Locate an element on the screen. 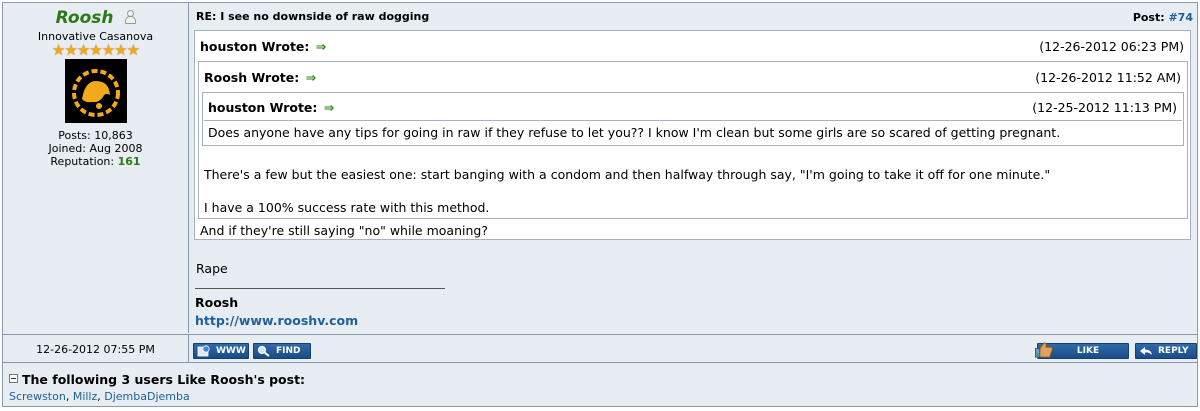 The height and width of the screenshot is (411, 1200). quote-outer-header: houston Wrote: ⇒ is located at coordinates (263, 46).